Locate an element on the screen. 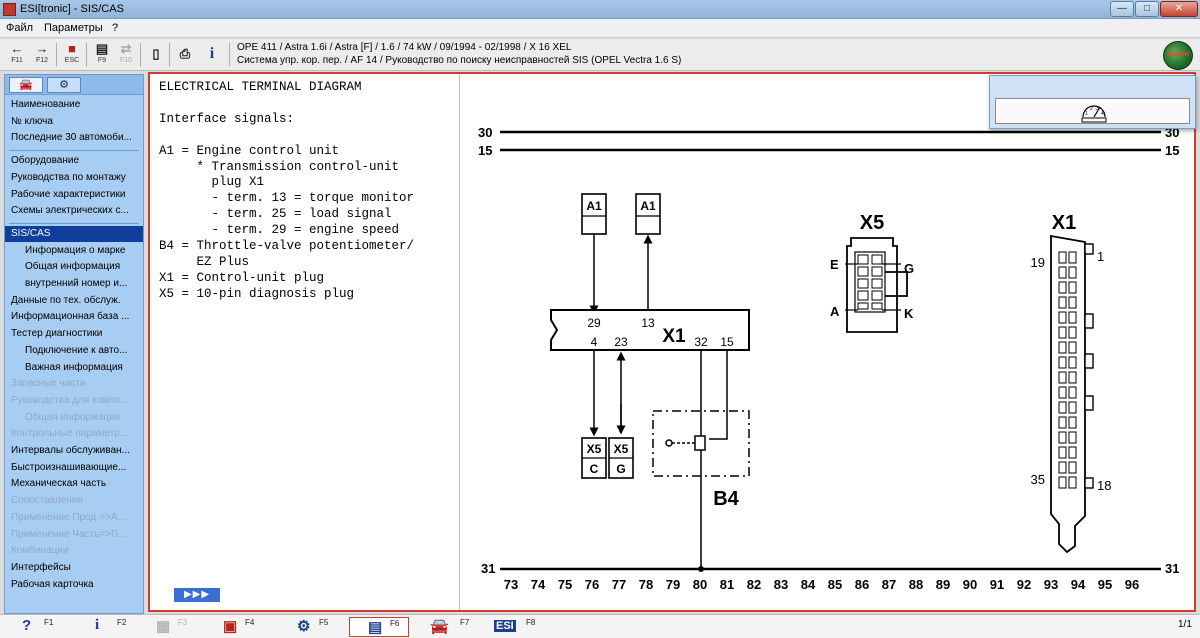 The height and width of the screenshot is (638, 1200). f10-key: F10 is located at coordinates (126, 60).